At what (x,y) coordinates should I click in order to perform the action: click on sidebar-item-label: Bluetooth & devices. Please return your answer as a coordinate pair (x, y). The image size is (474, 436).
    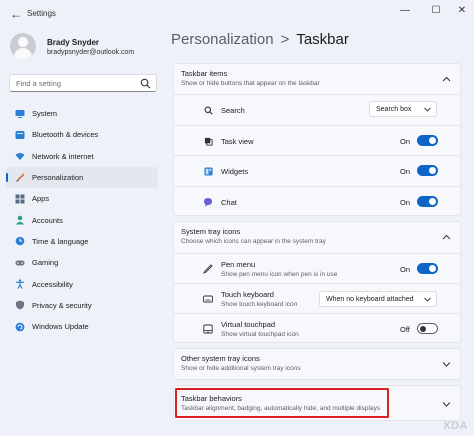
    Looking at the image, I should click on (65, 135).